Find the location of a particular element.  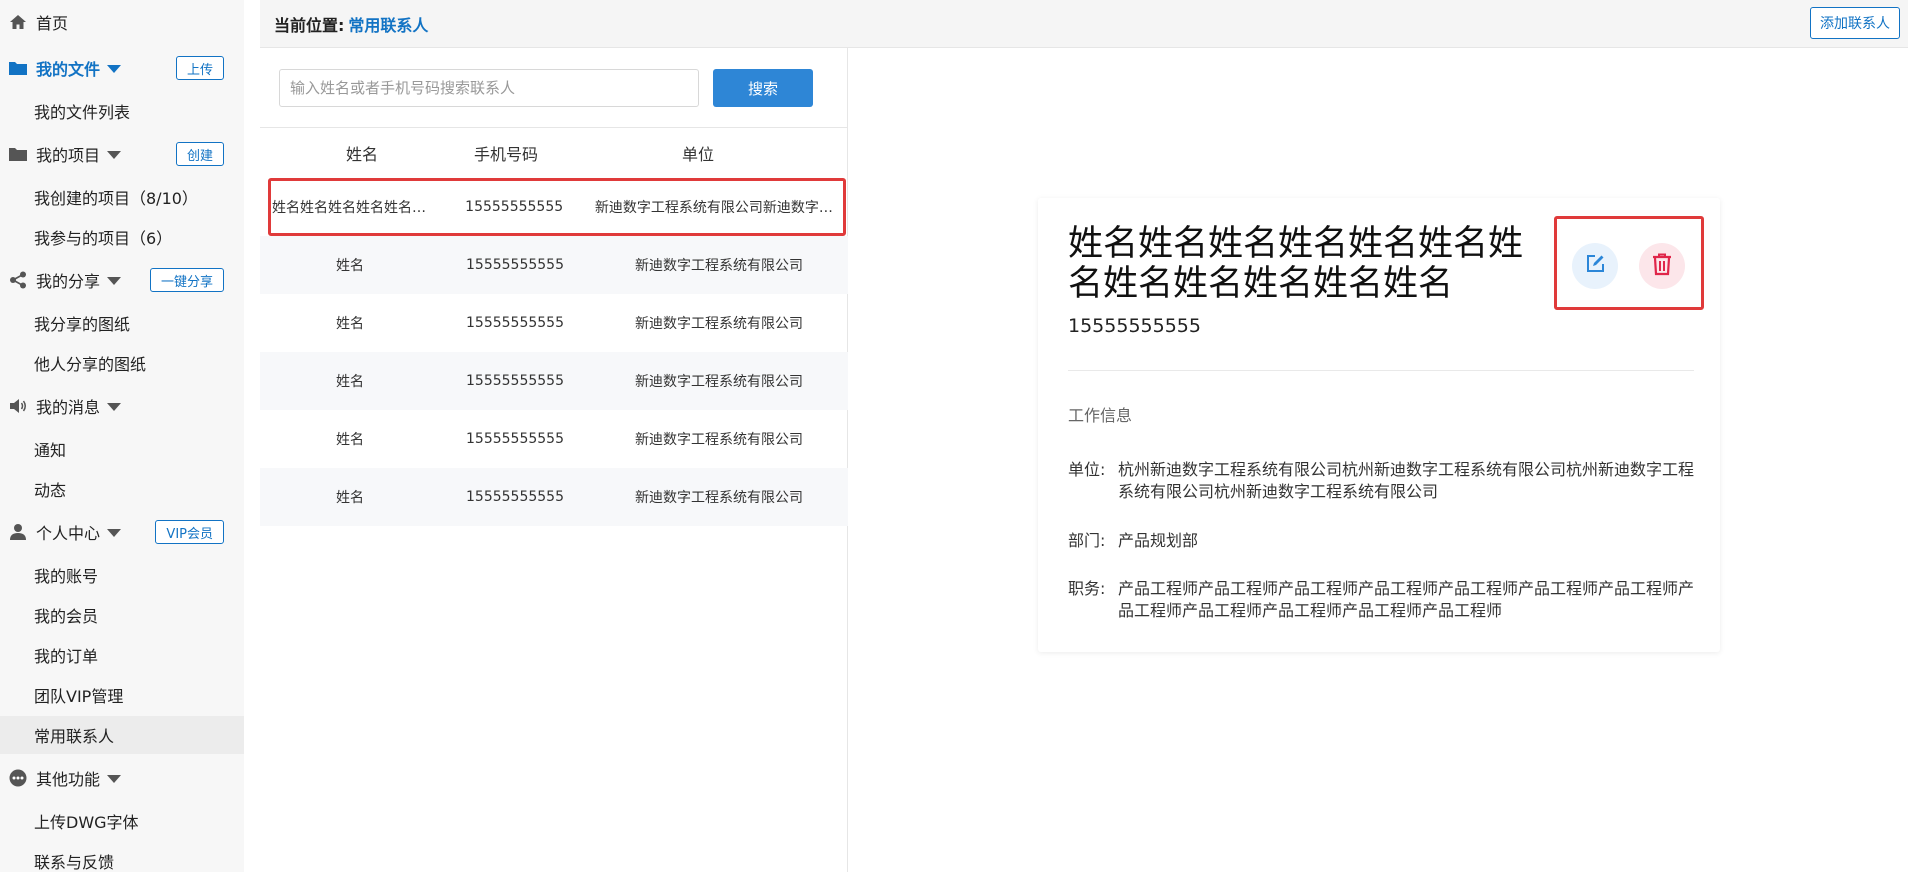

delete-button is located at coordinates (1662, 266).